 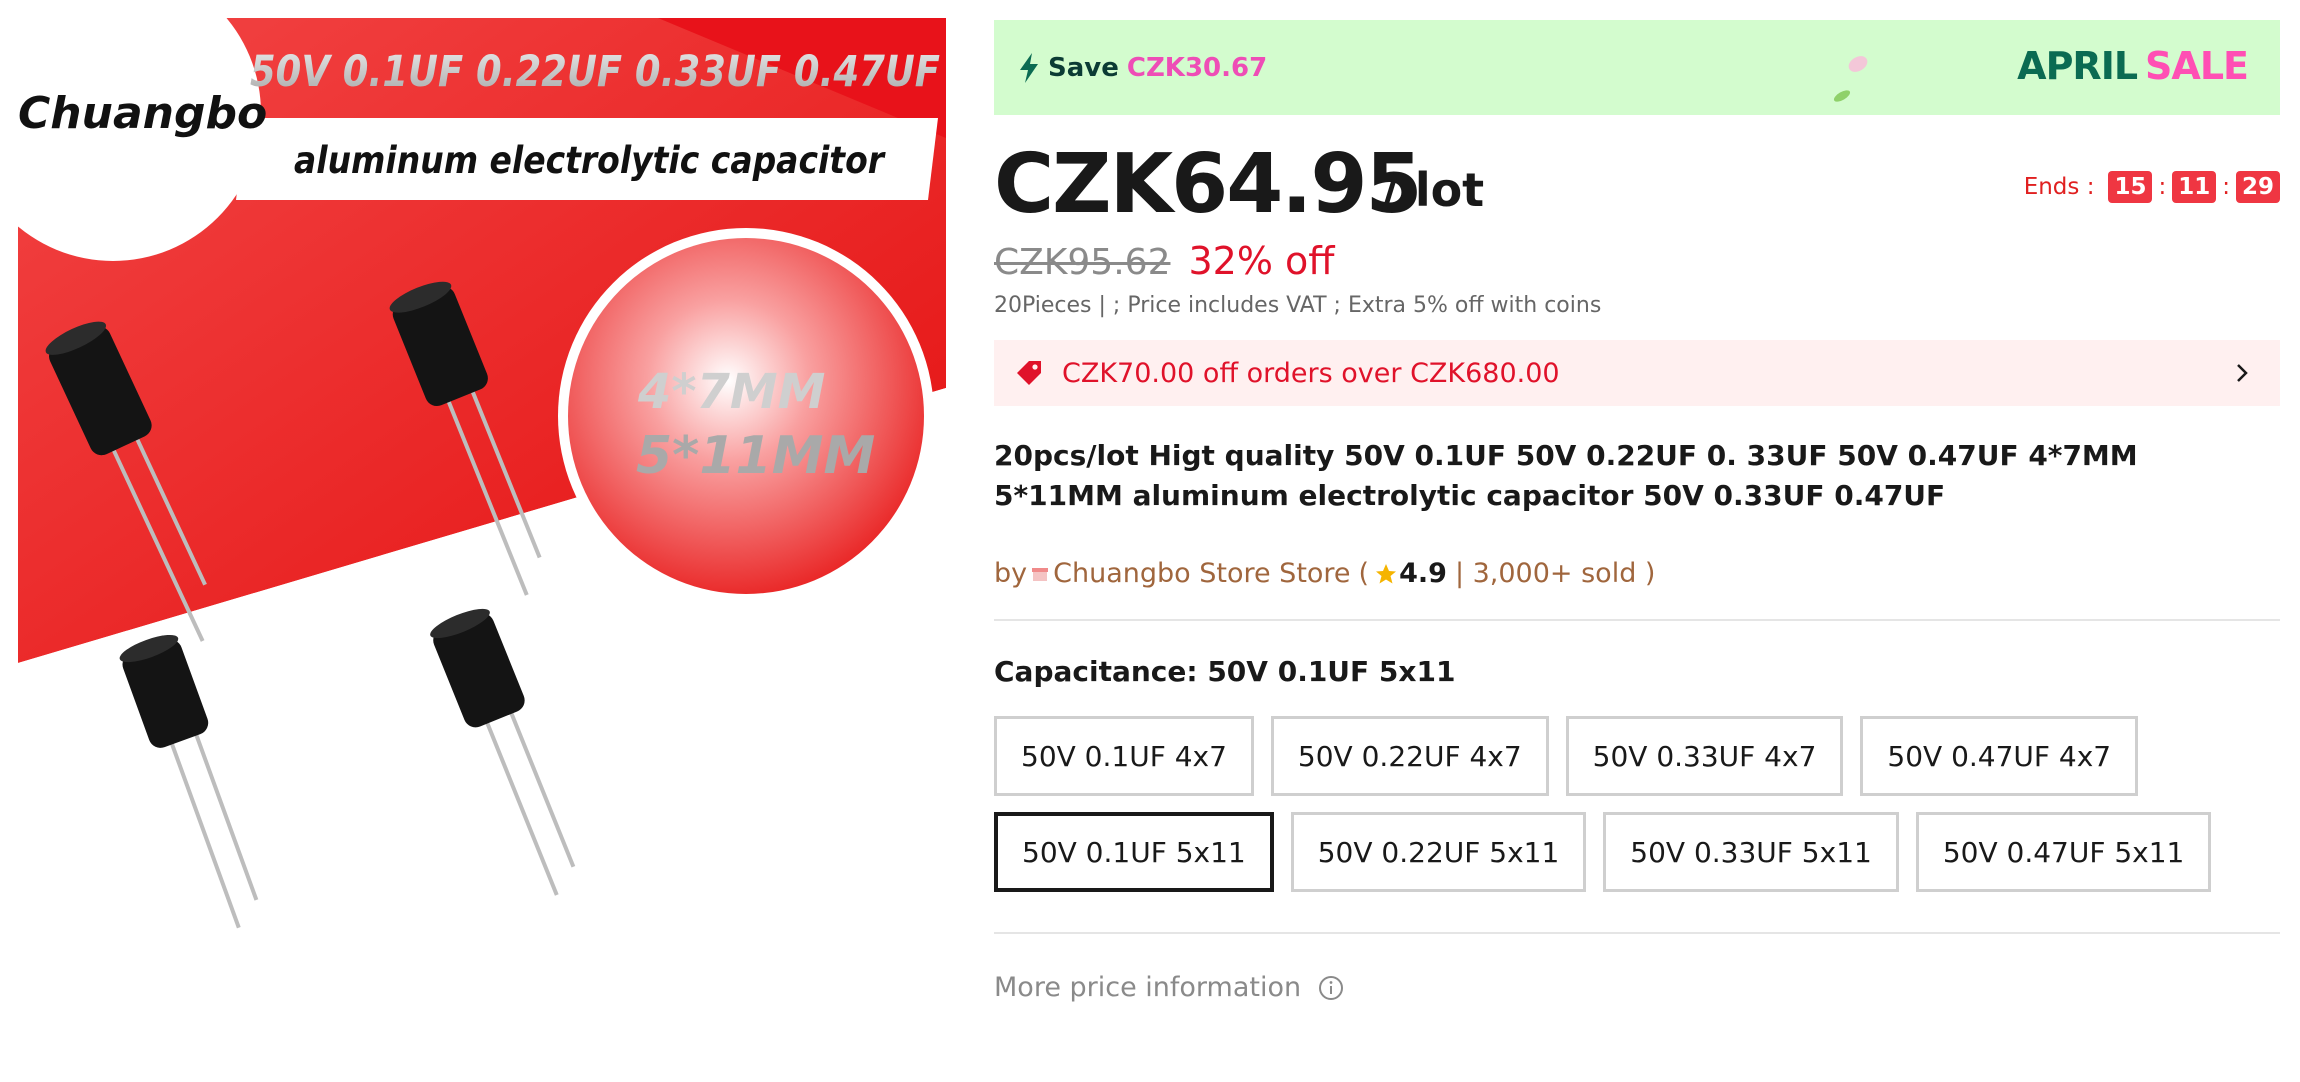 What do you see at coordinates (1148, 987) in the screenshot?
I see `more-price-label: More price information` at bounding box center [1148, 987].